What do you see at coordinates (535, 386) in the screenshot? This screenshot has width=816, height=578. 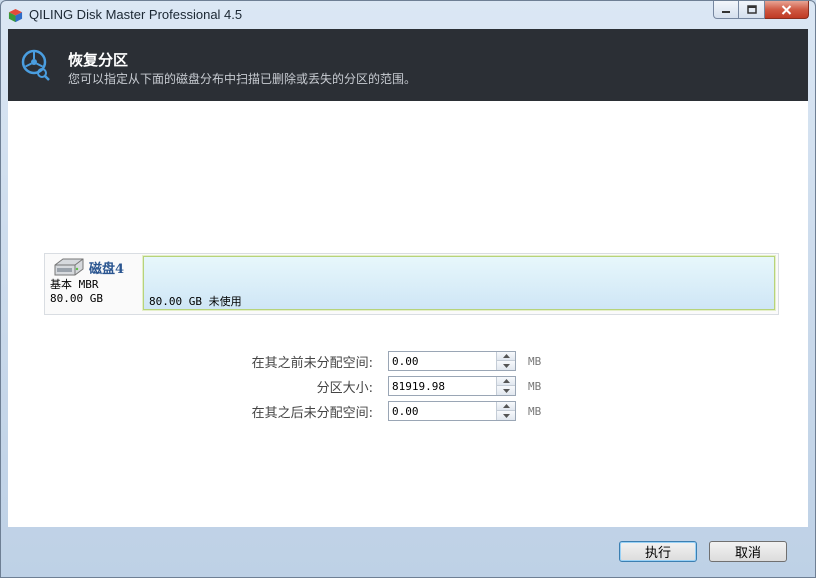 I see `partition-size-unit: MB` at bounding box center [535, 386].